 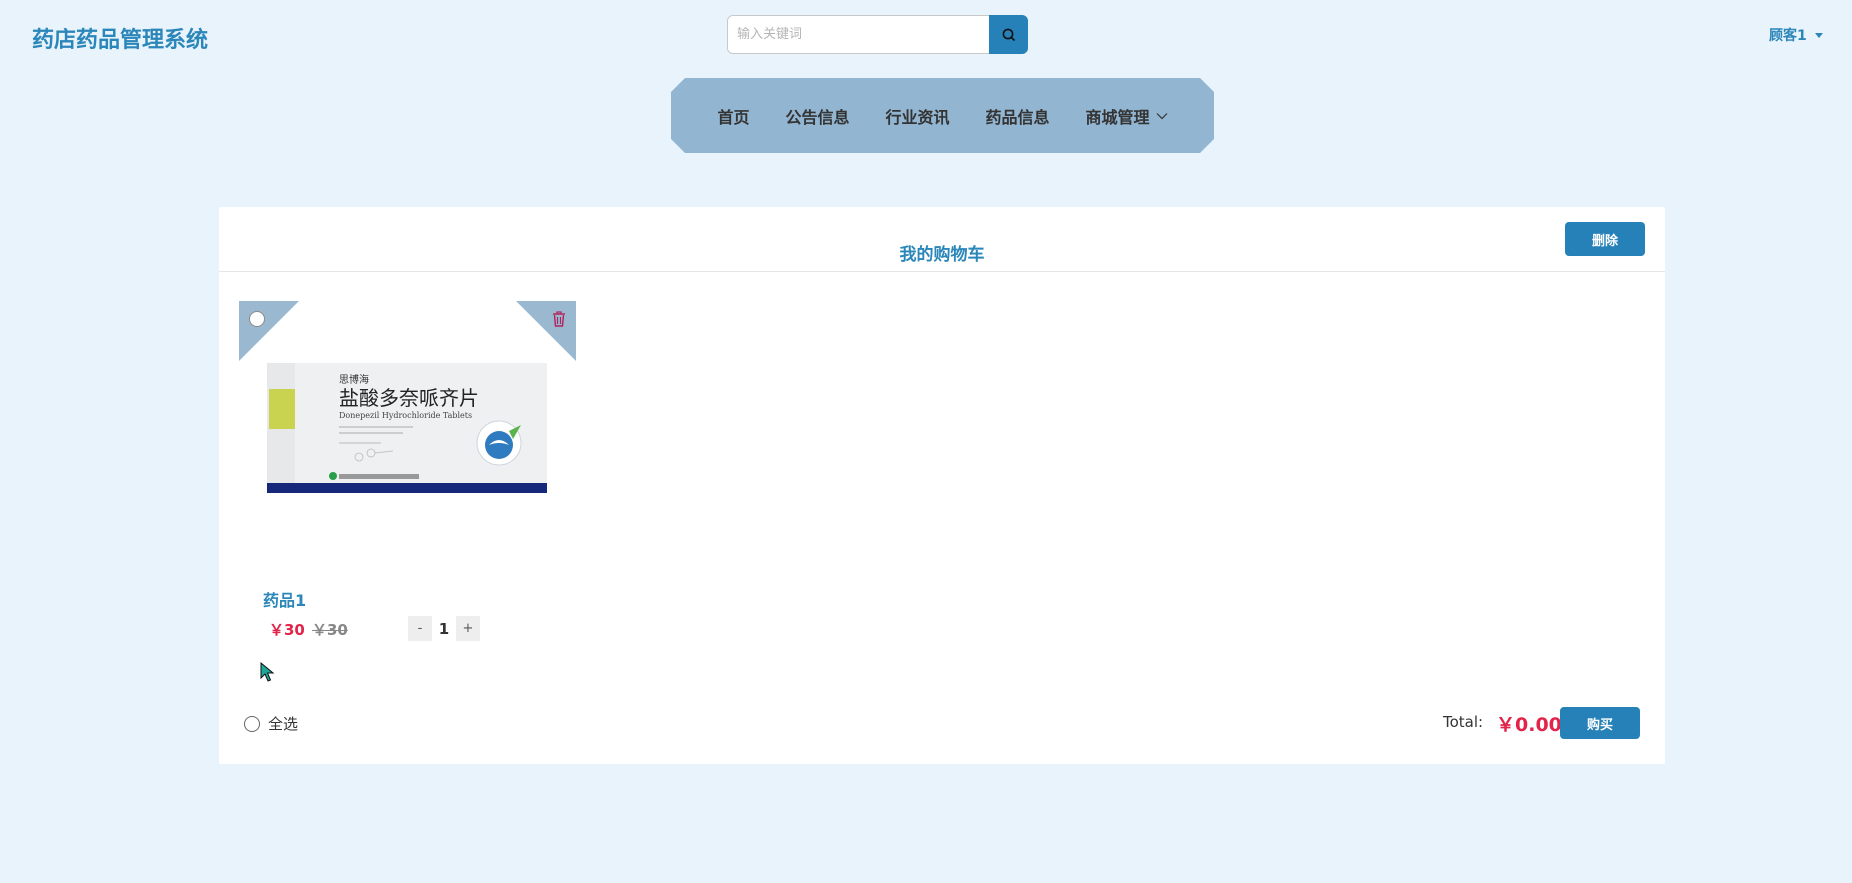 I want to click on product-image-brand: 思博海, so click(x=354, y=379).